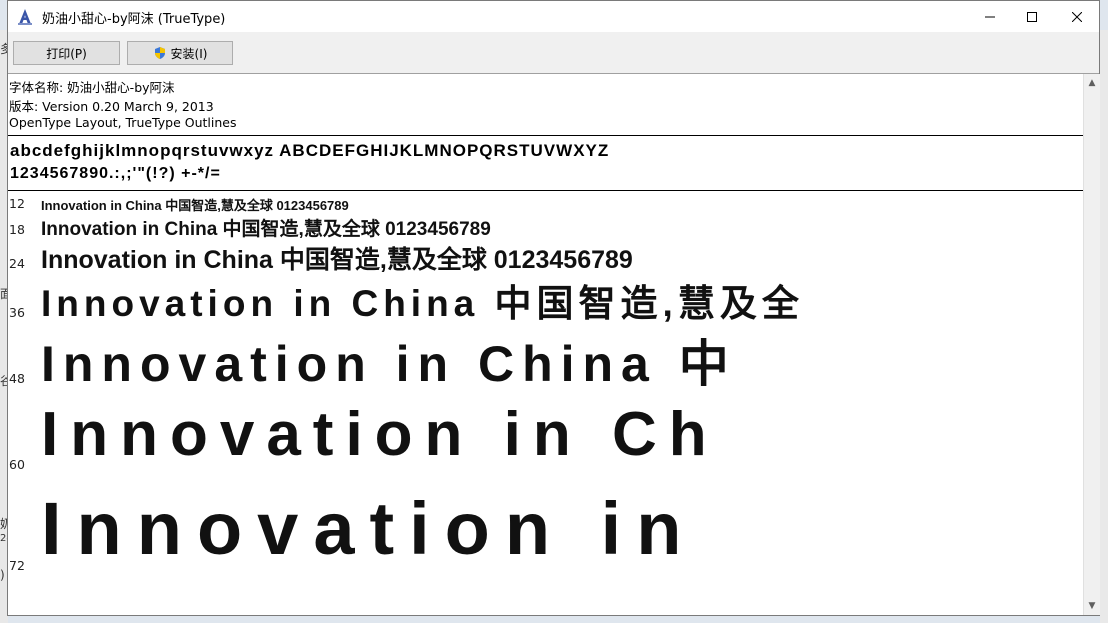  I want to click on font-version-line: 版本: Version 0.20 March 9, 2013, so click(111, 106).